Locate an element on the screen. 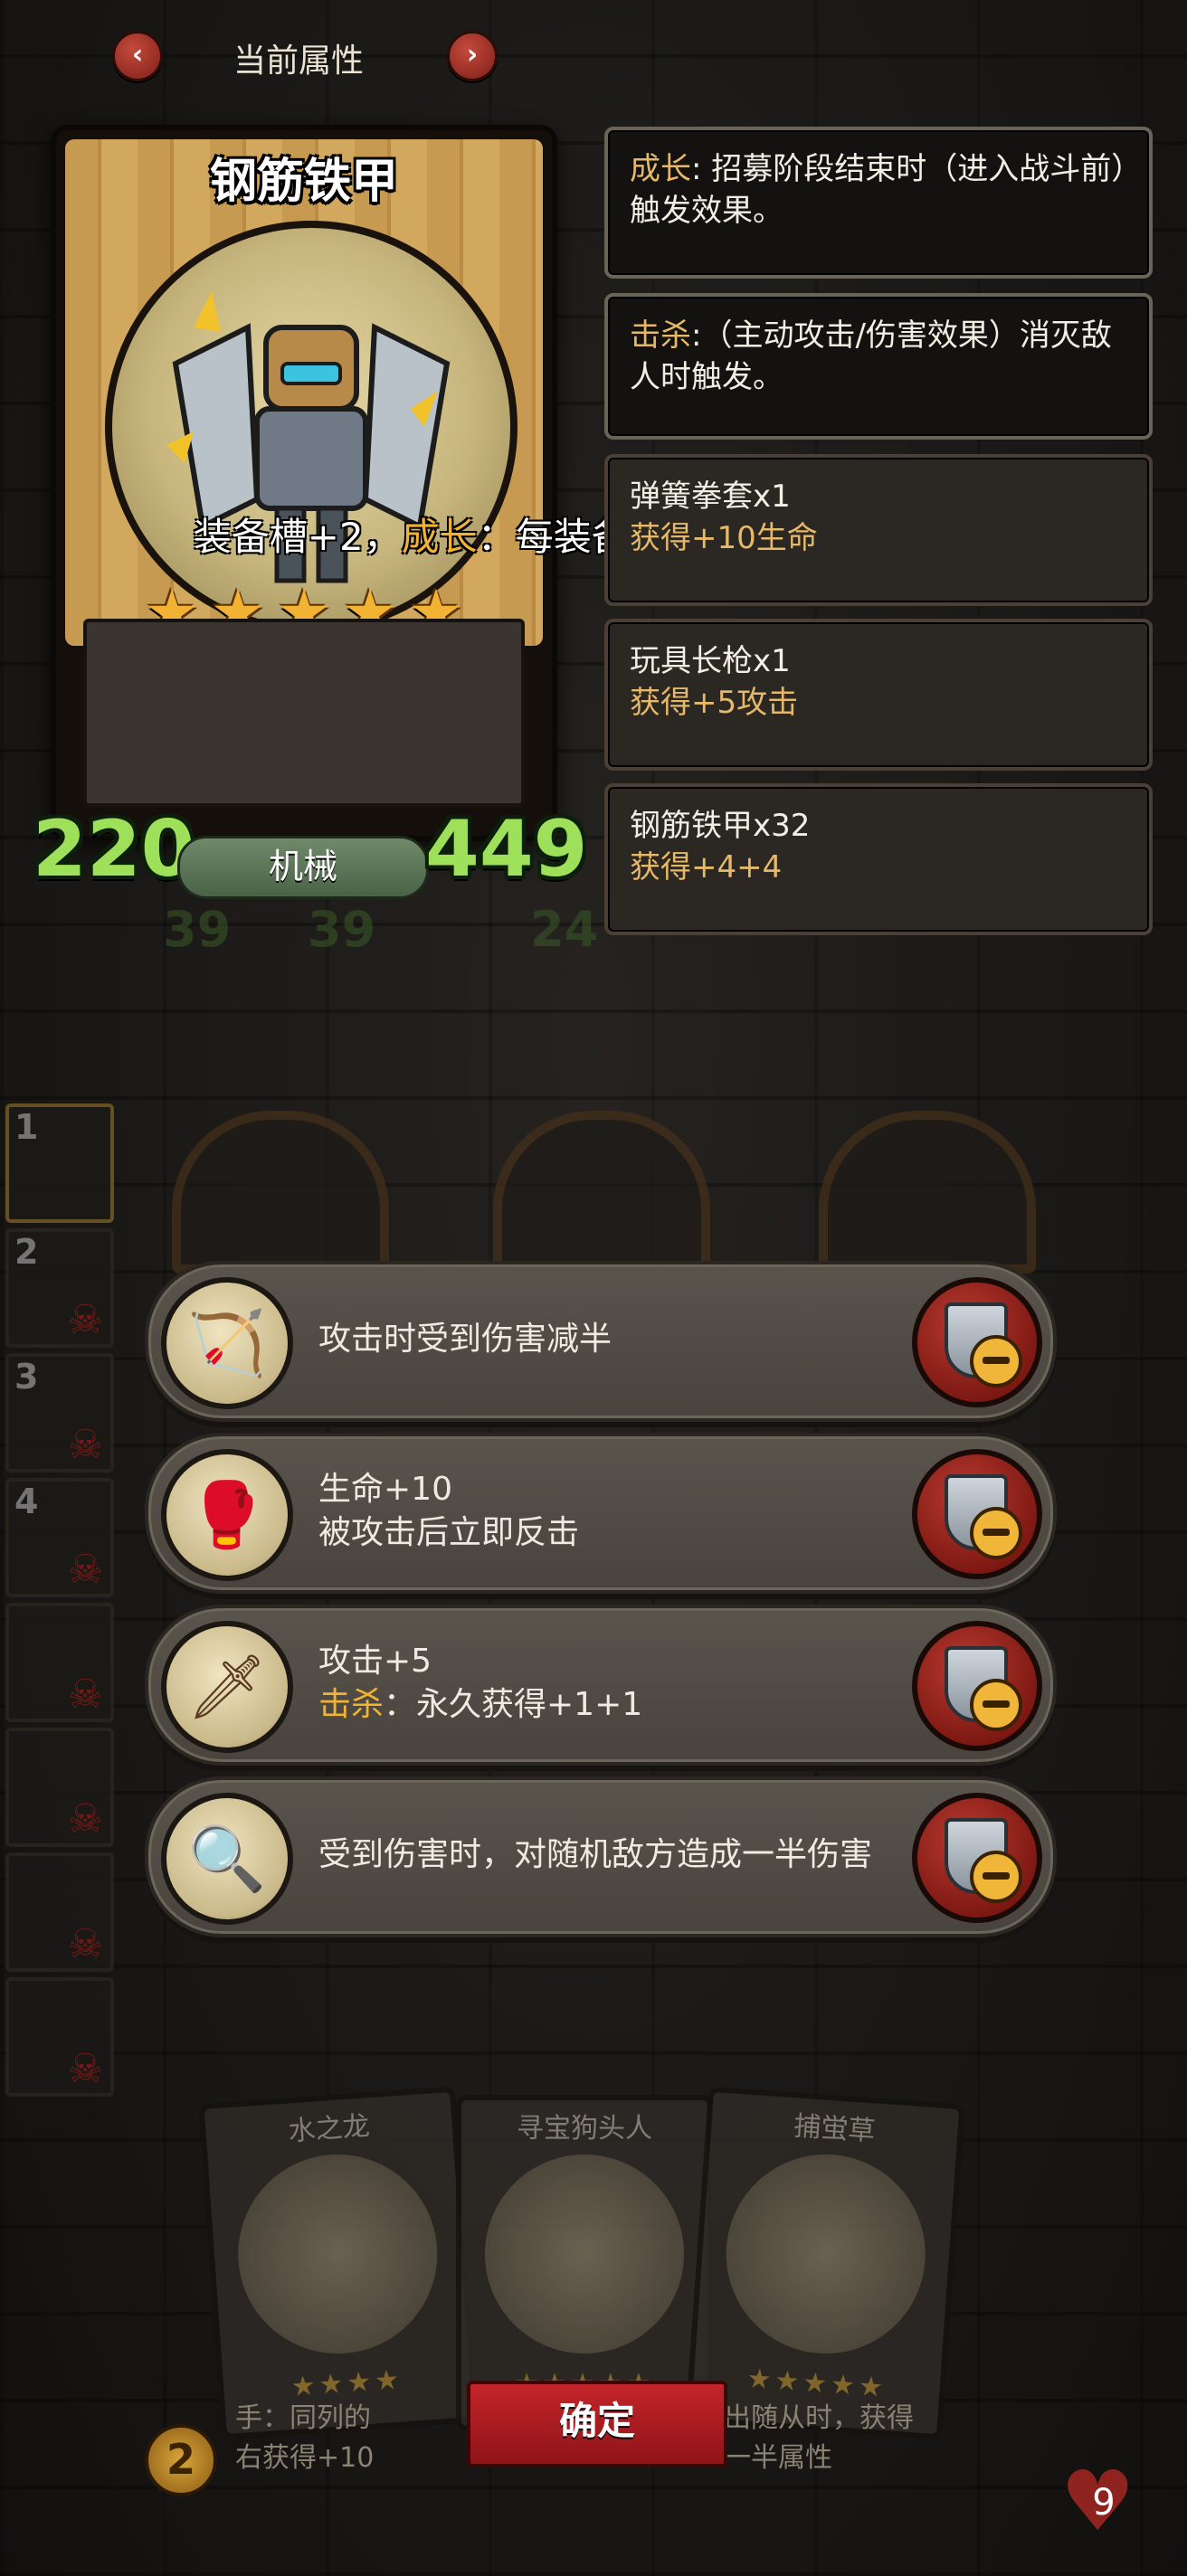 This screenshot has width=1187, height=2576. equipment-line: 受到伤害时，对随机敌方造成一半伤害 is located at coordinates (595, 1854).